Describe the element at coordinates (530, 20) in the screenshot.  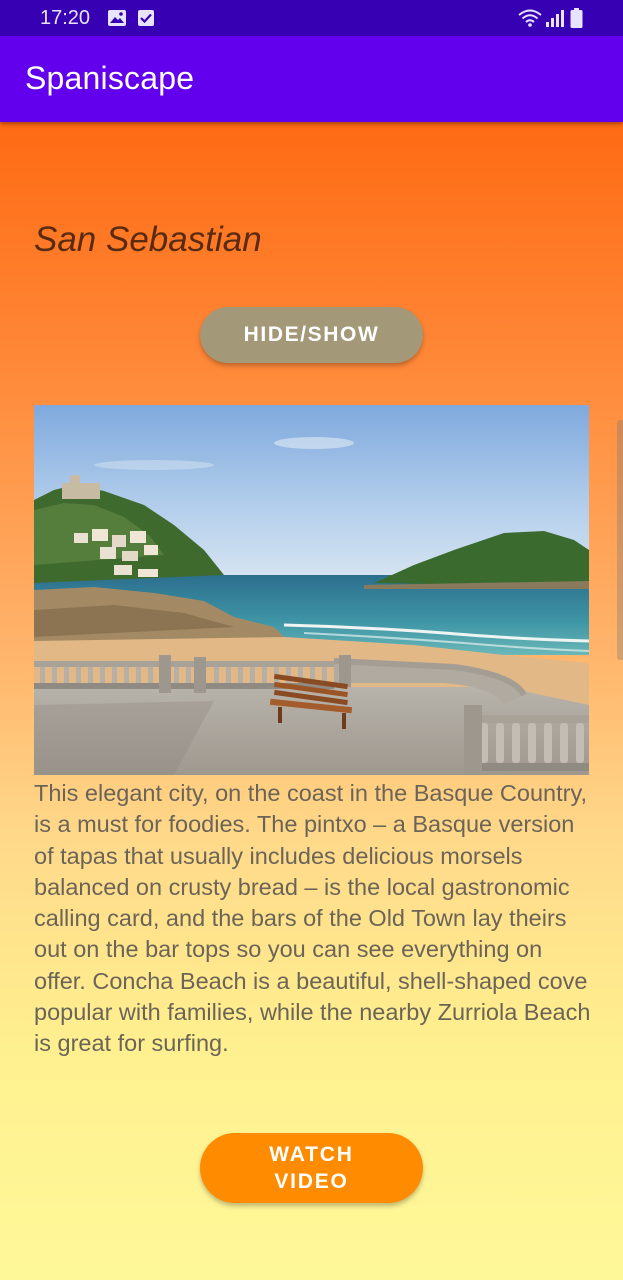
I see `wifi-icon` at that location.